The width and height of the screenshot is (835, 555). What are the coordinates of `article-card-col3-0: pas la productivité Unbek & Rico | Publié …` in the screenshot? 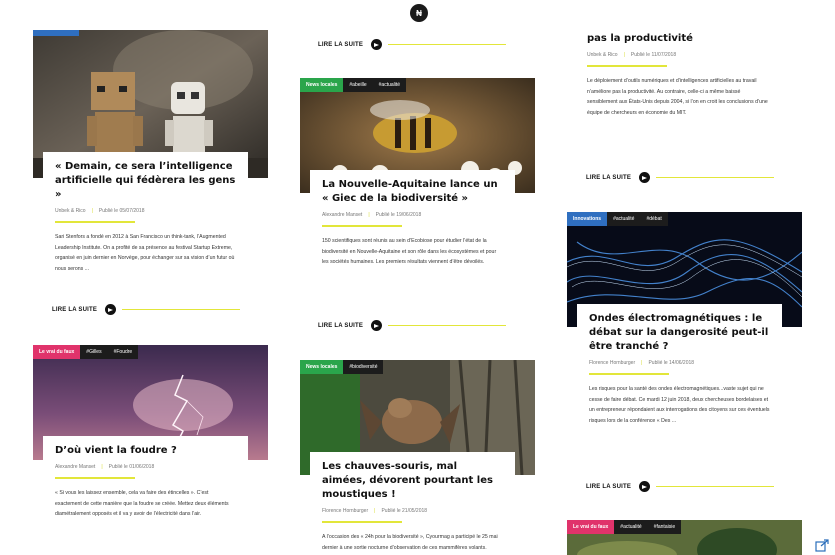 It's located at (677, 96).